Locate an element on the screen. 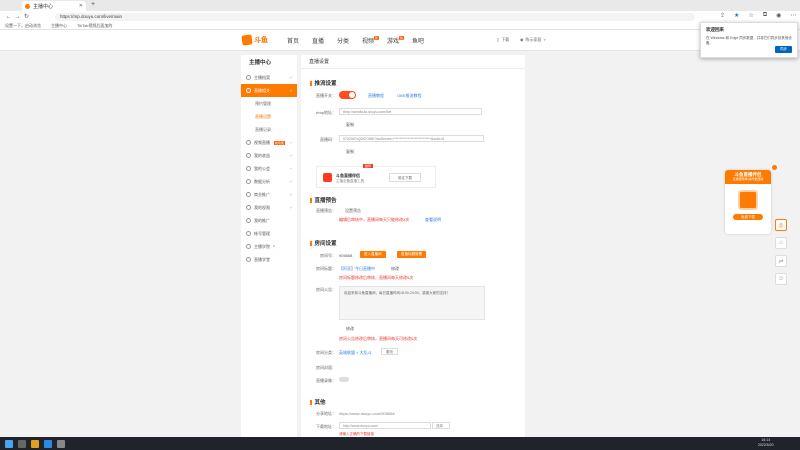 This screenshot has width=800, height=450. section-other: 其他 is located at coordinates (318, 402).